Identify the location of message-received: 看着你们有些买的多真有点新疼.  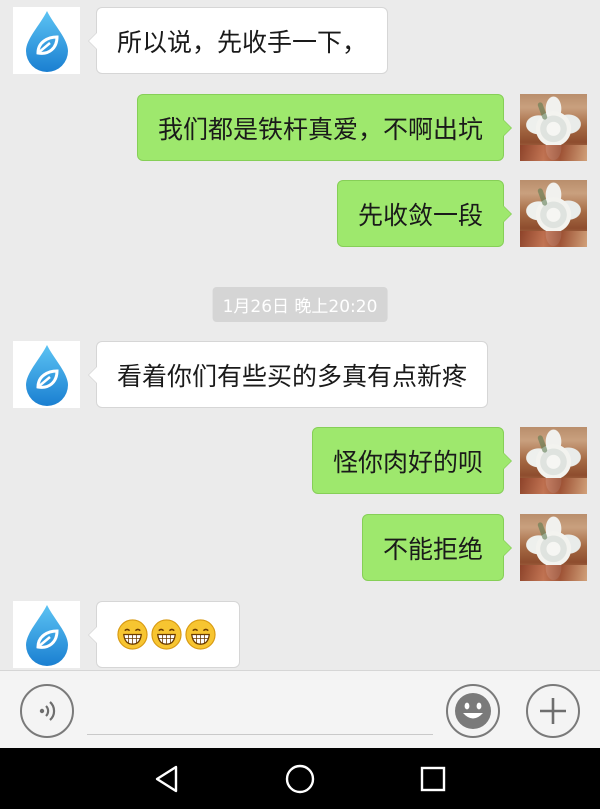
(251, 374).